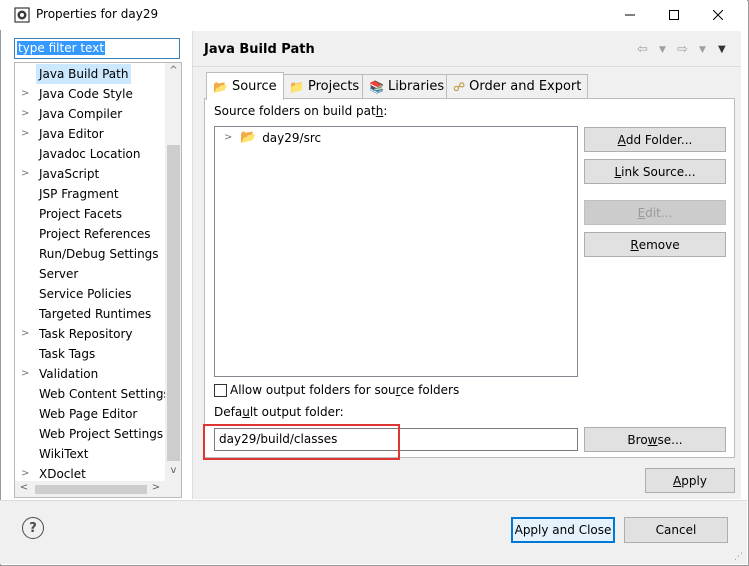 This screenshot has height=566, width=749. What do you see at coordinates (722, 49) in the screenshot?
I see `view-menu-icon: ▼` at bounding box center [722, 49].